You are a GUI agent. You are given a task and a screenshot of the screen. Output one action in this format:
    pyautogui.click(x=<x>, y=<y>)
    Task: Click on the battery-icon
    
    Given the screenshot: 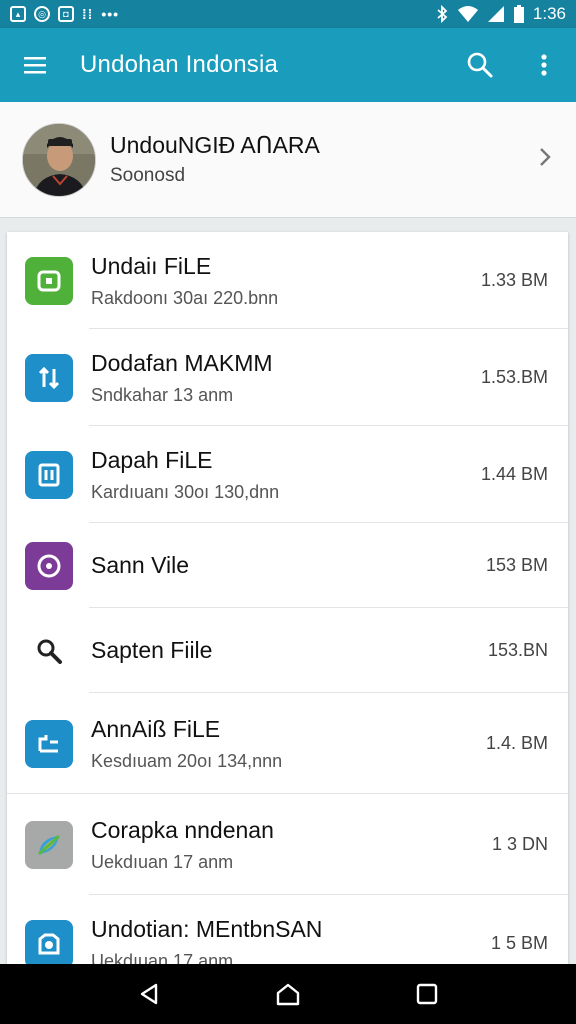 What is the action you would take?
    pyautogui.click(x=518, y=14)
    